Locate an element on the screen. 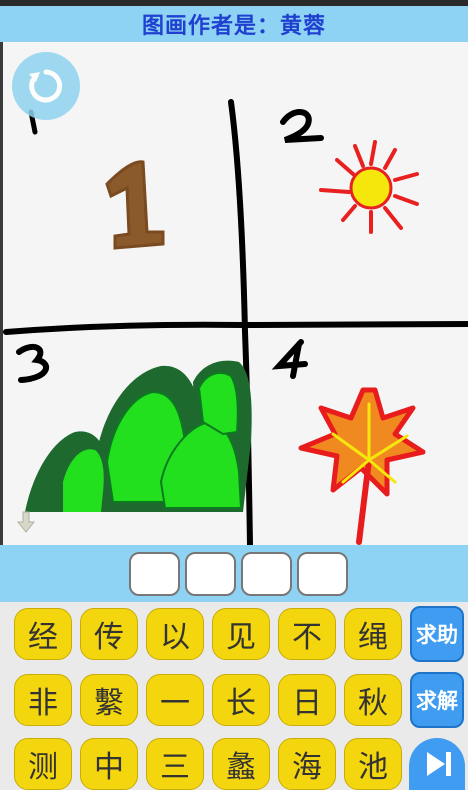 Image resolution: width=468 pixels, height=790 pixels. char-key: 非 is located at coordinates (43, 700).